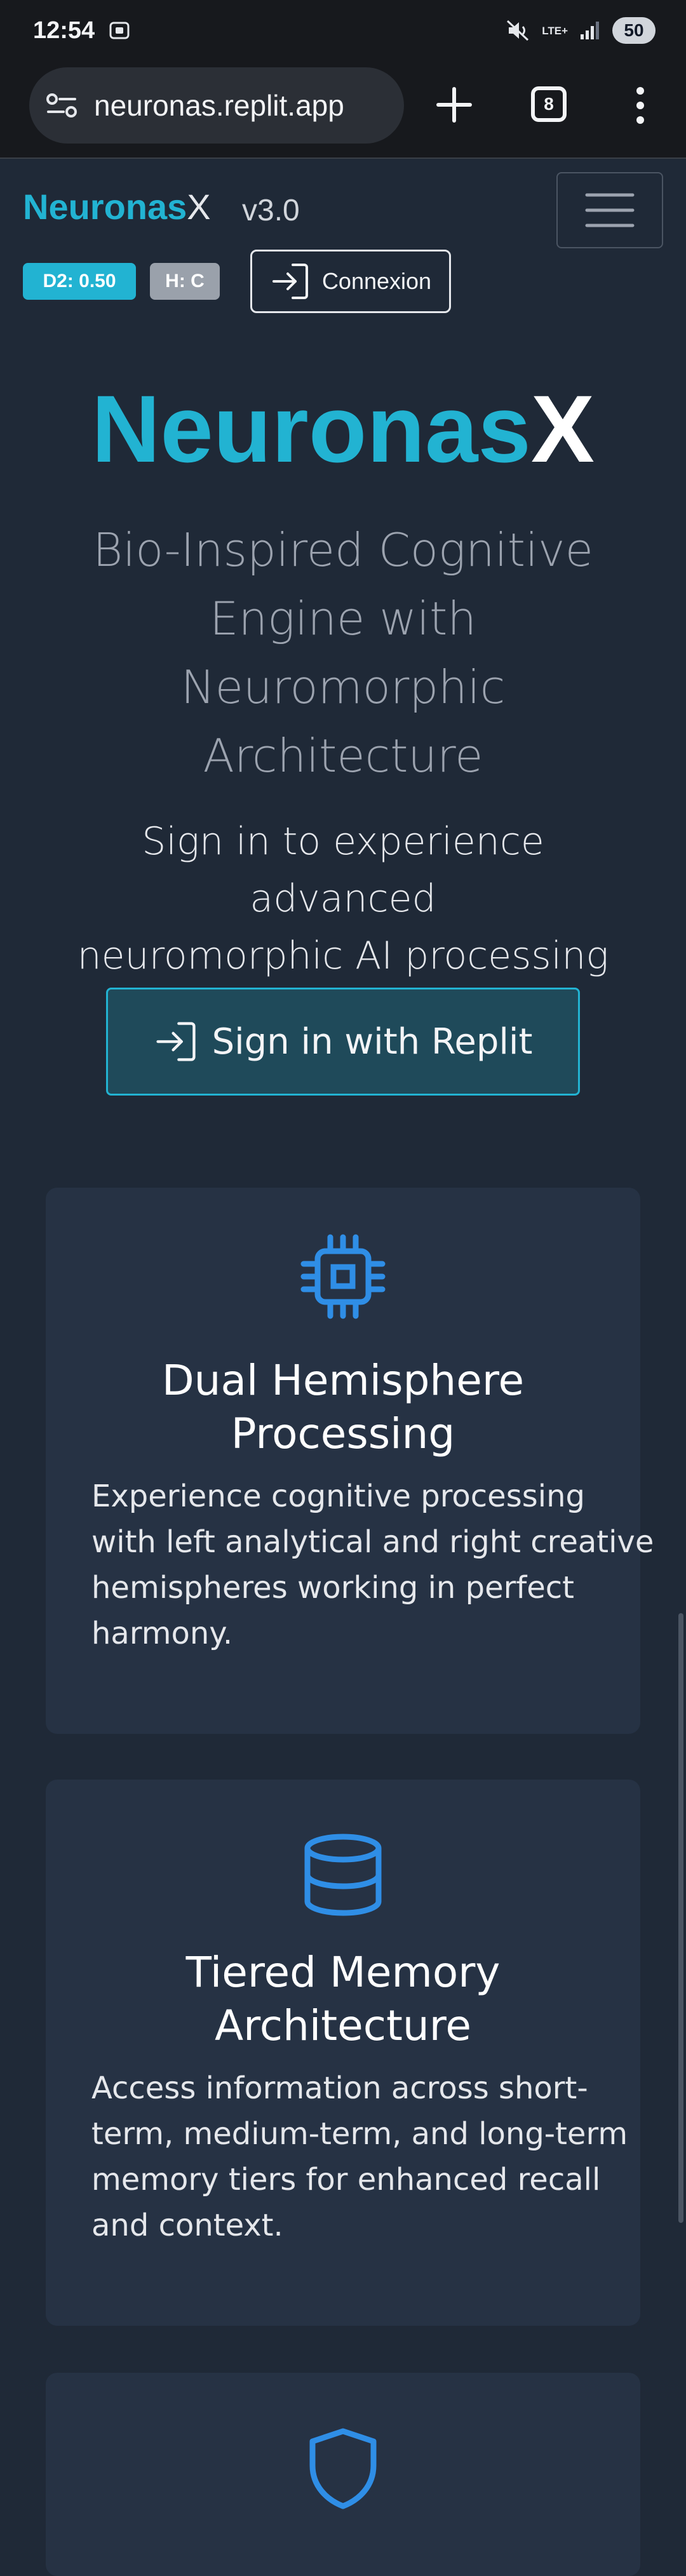  I want to click on hero-title-primary: Neuronas, so click(311, 428).